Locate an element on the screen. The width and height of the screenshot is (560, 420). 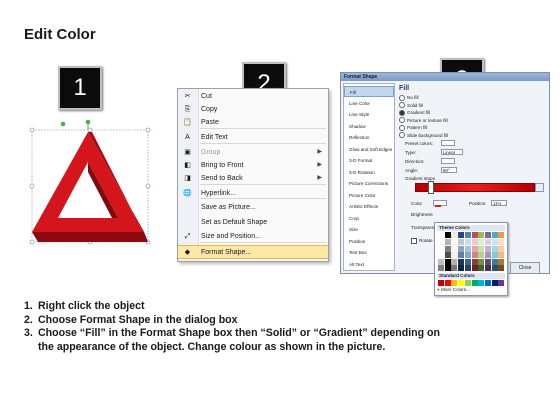
position-input: 11% is located at coordinates (499, 203).